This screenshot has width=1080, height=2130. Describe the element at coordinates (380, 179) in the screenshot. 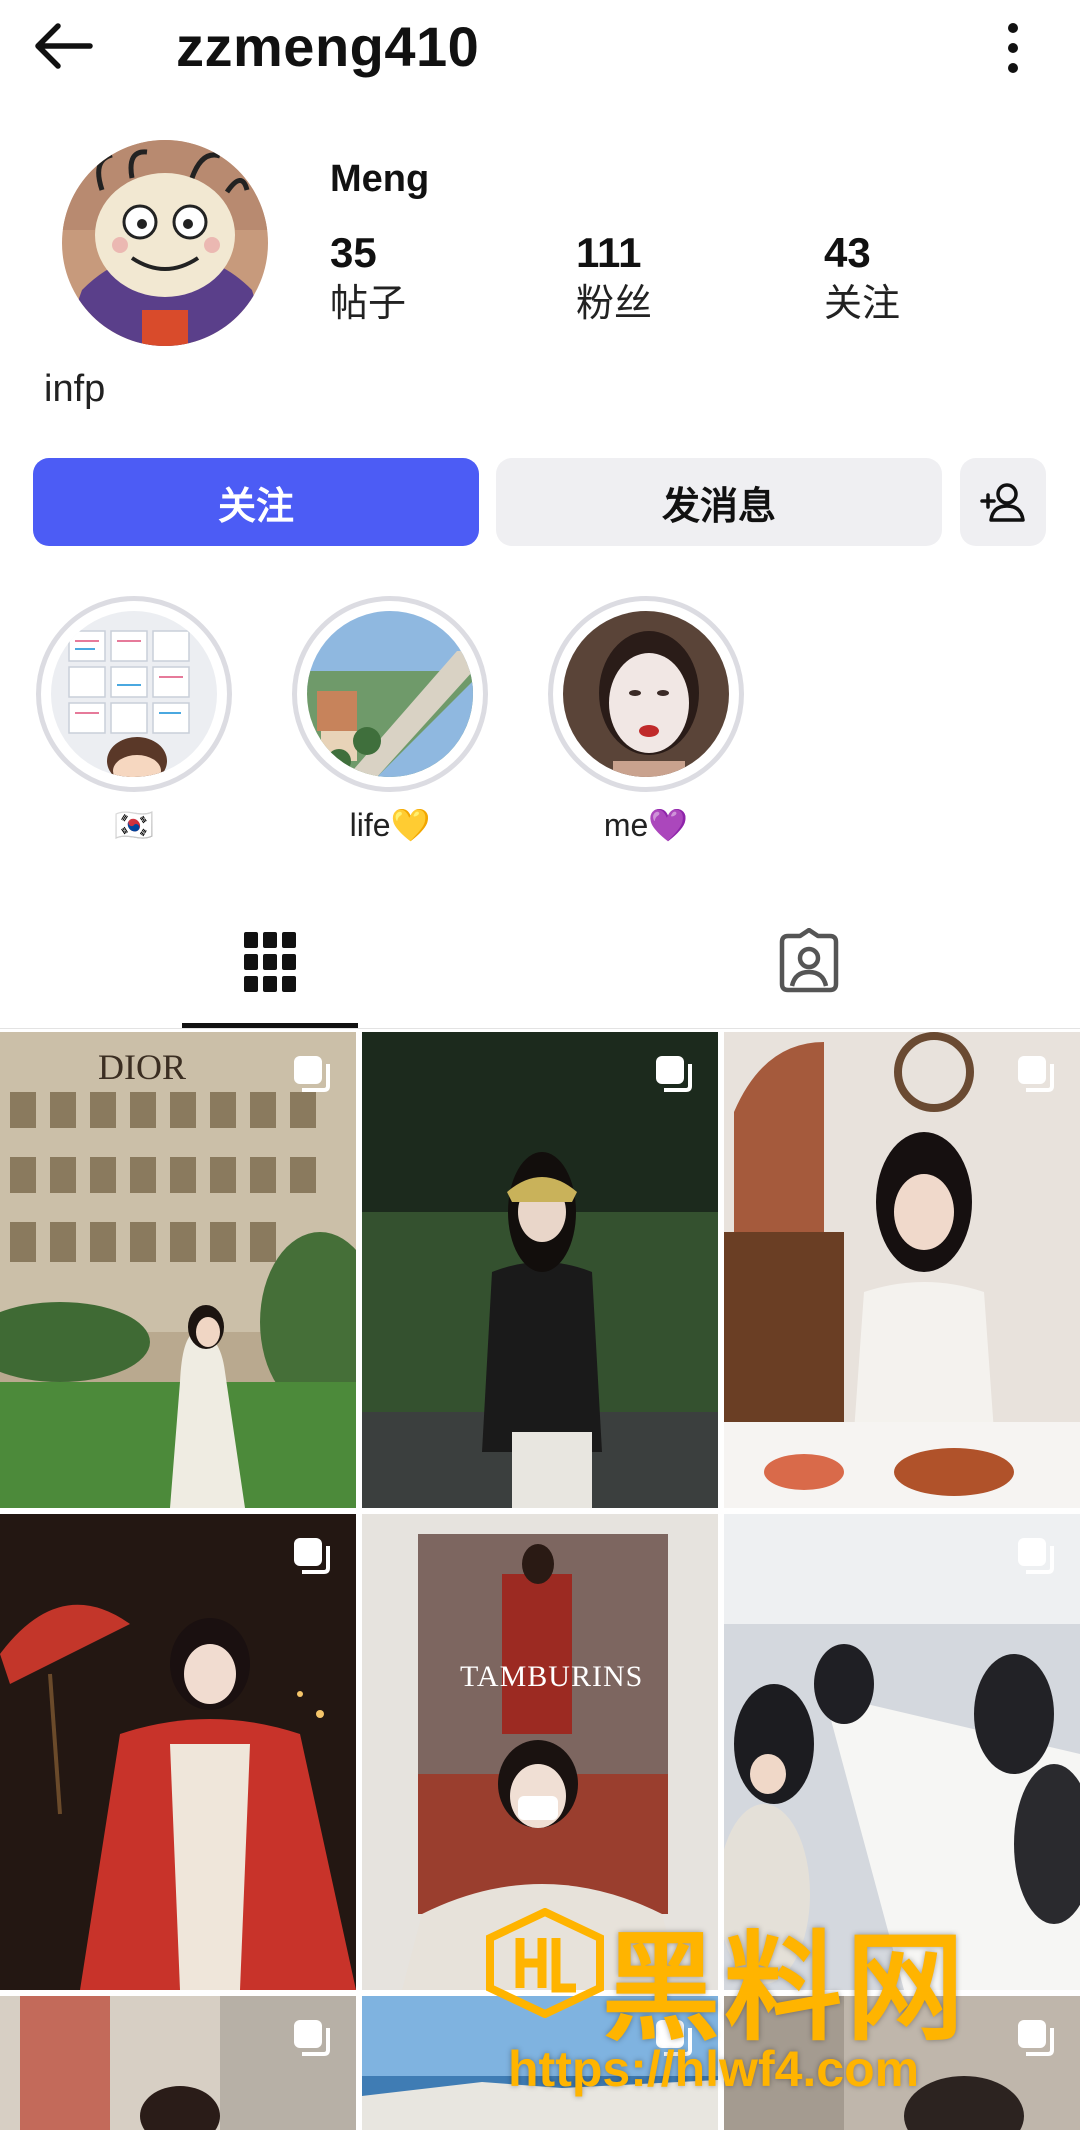

I see `display-name: Meng` at that location.